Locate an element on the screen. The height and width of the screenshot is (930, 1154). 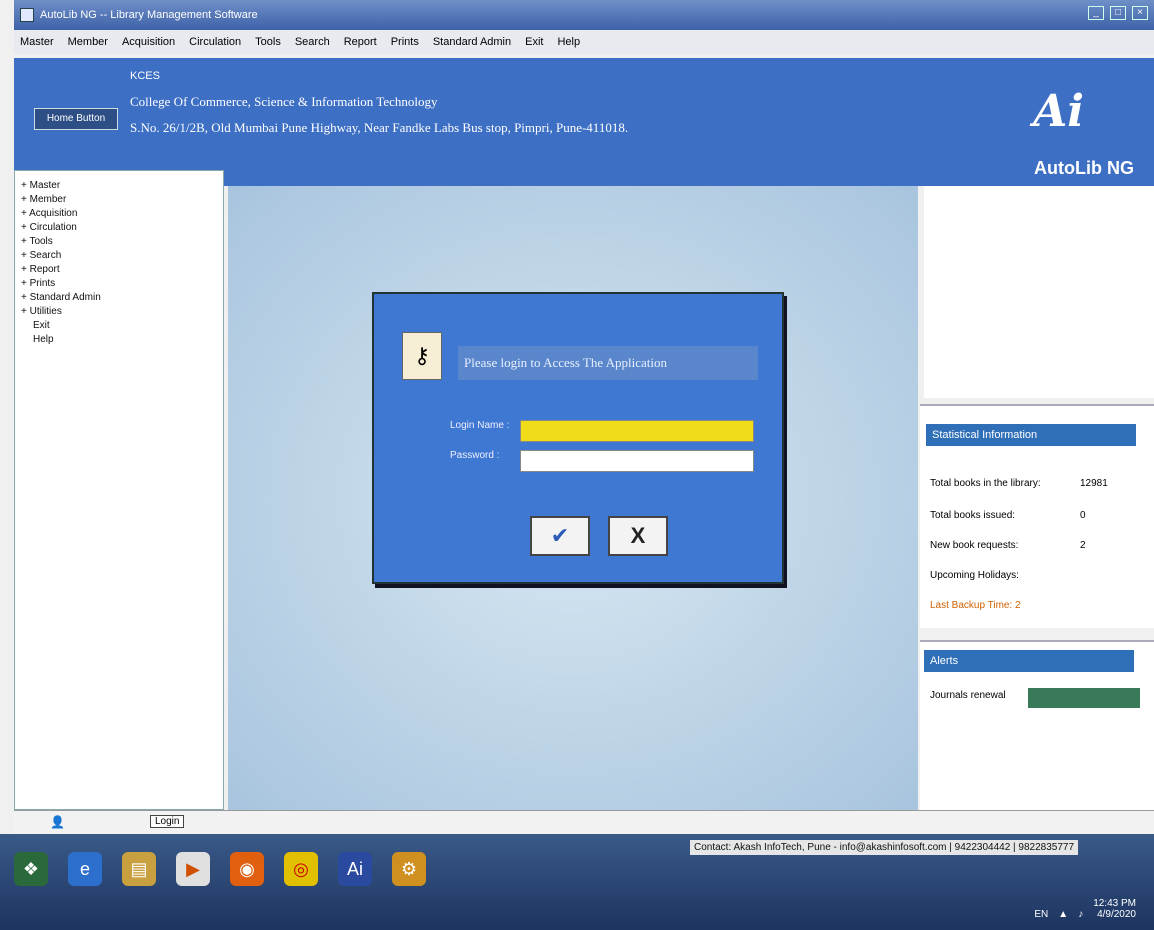
sidebar-item-standard-admin: + Standard Admin is located at coordinates (119, 298).